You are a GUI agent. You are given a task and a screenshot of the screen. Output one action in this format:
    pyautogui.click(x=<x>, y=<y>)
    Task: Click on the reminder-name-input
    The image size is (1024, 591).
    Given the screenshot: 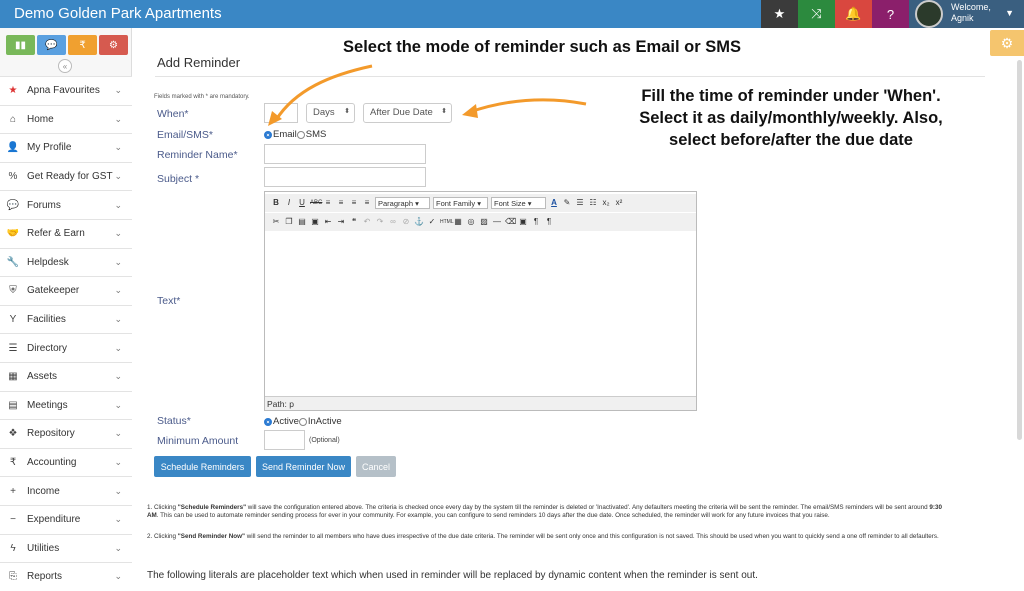 What is the action you would take?
    pyautogui.click(x=345, y=154)
    